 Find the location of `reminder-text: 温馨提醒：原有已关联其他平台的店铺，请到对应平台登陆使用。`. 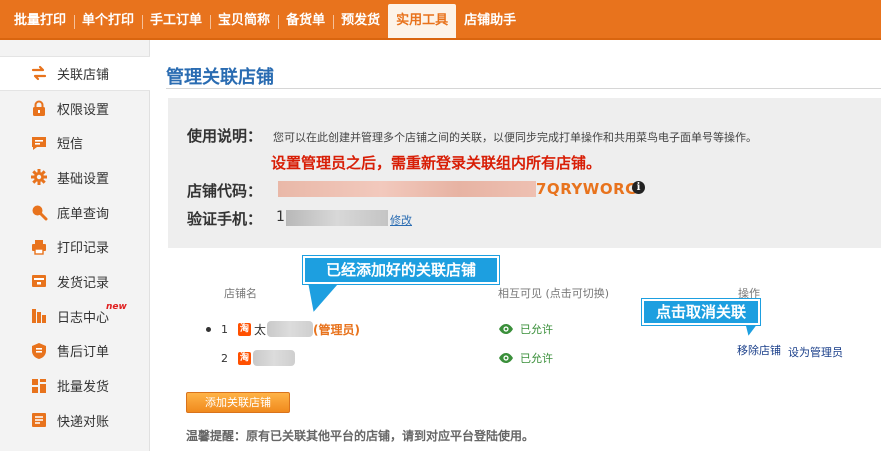

reminder-text: 温馨提醒：原有已关联其他平台的店铺，请到对应平台登陆使用。 is located at coordinates (360, 436).